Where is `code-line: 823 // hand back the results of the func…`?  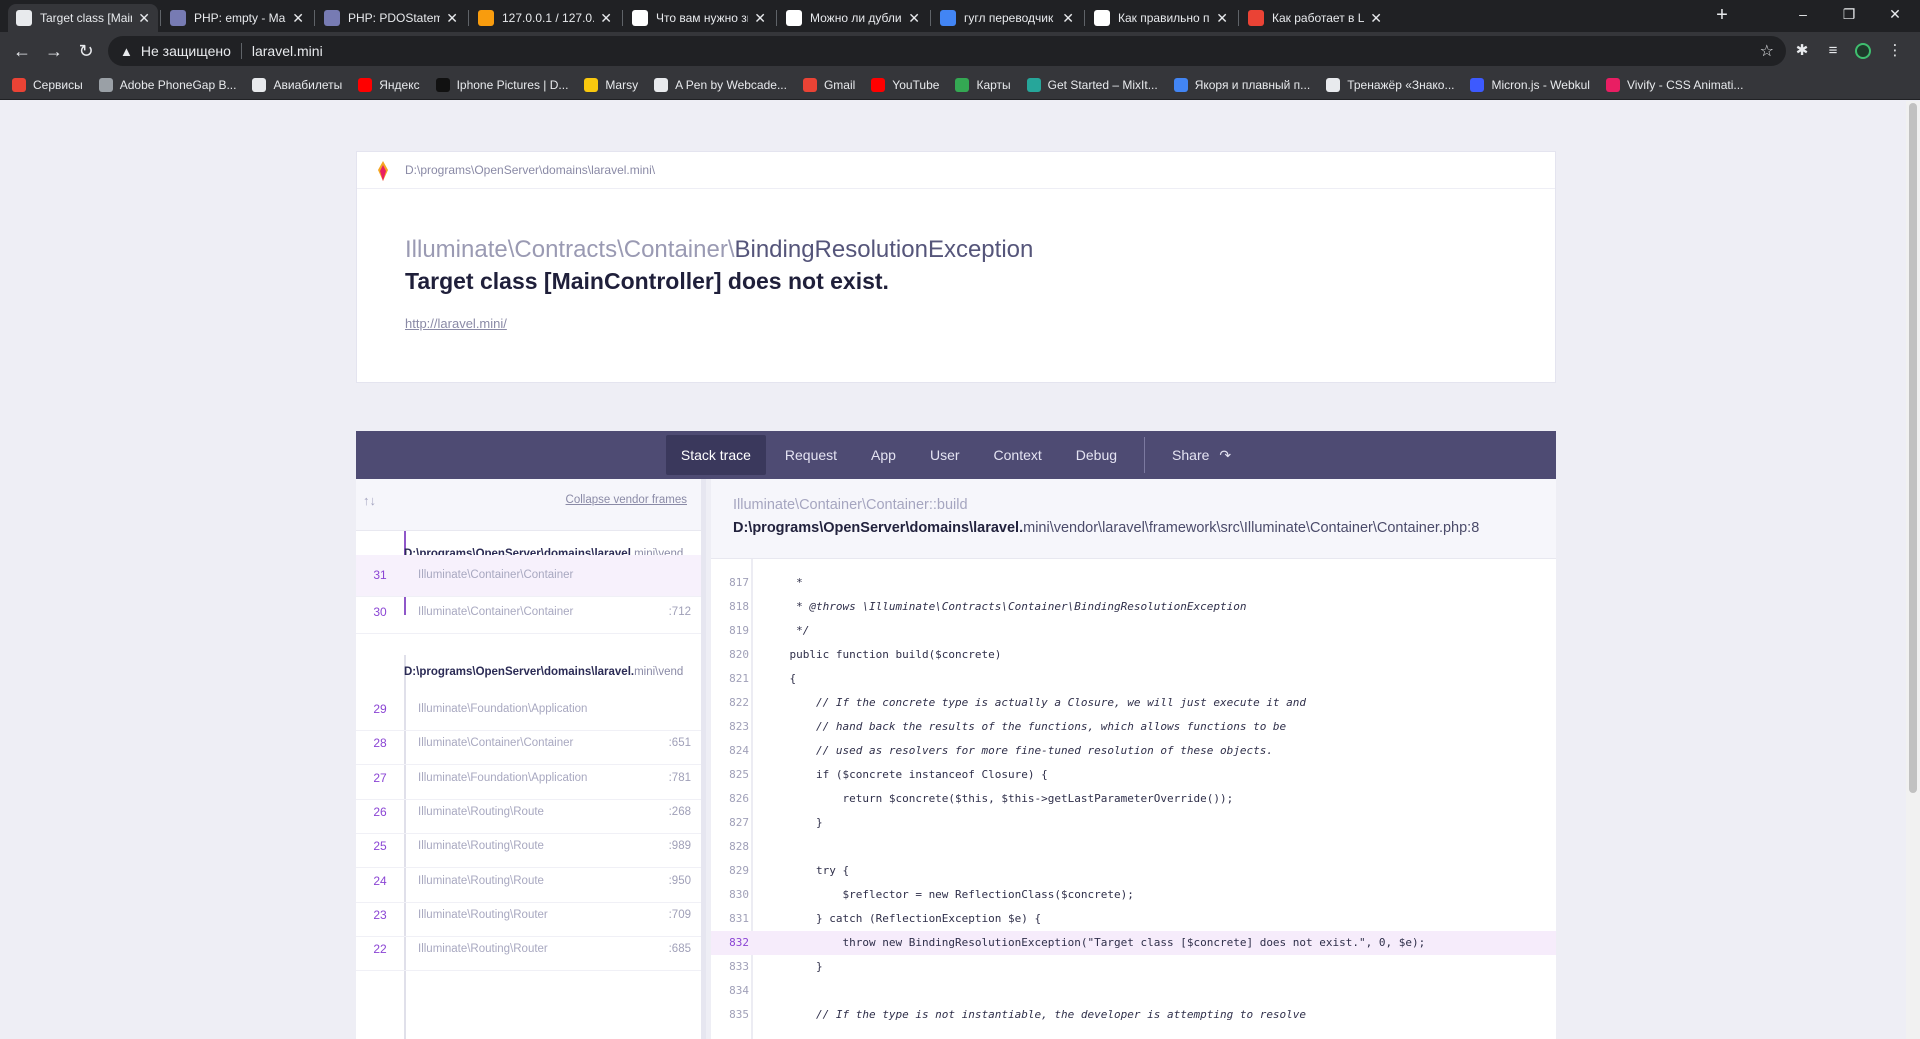
code-line: 823 // hand back the results of the func… is located at coordinates (1133, 727).